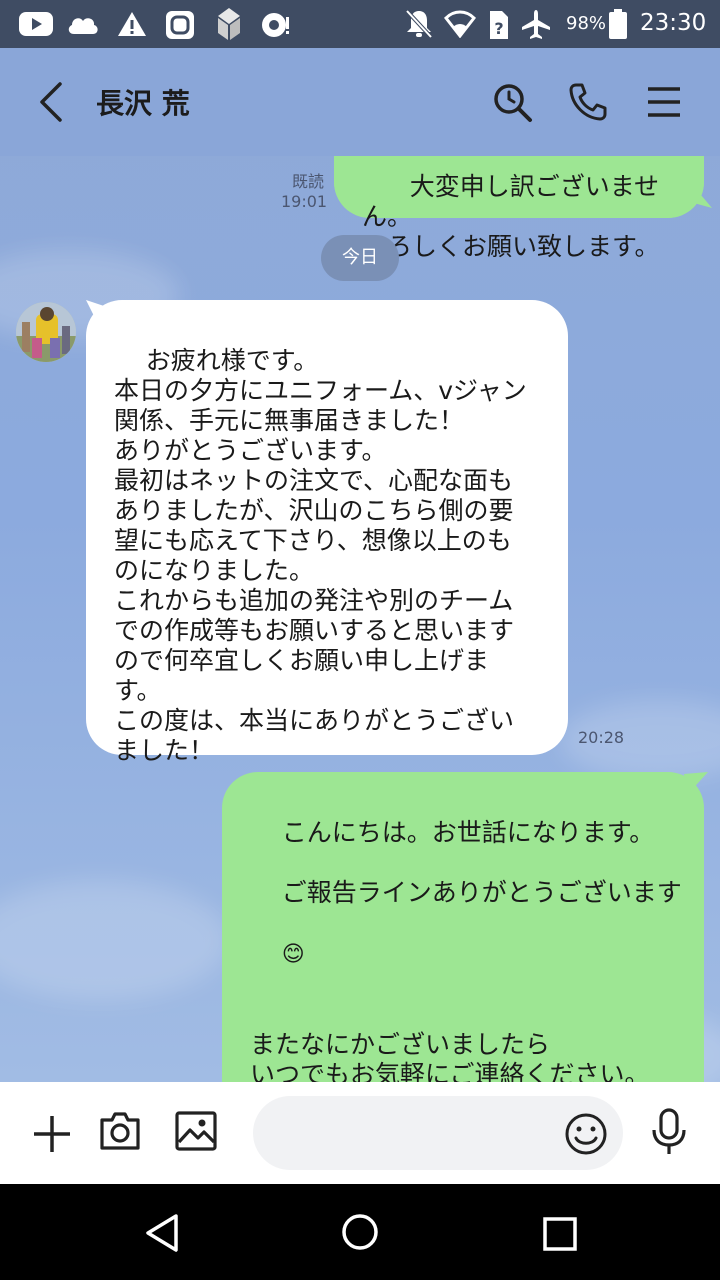 The image size is (720, 1280). I want to click on outgoing-message-bubble: 大変申し訳ございません。 よろしくお願い致します。, so click(519, 187).